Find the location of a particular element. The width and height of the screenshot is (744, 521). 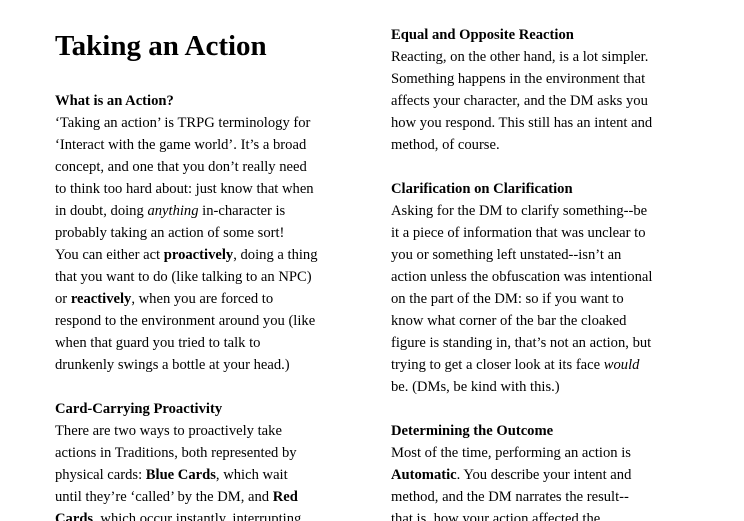

paragraph-line: physical cards: Blue Cards, which wait is located at coordinates (171, 475).